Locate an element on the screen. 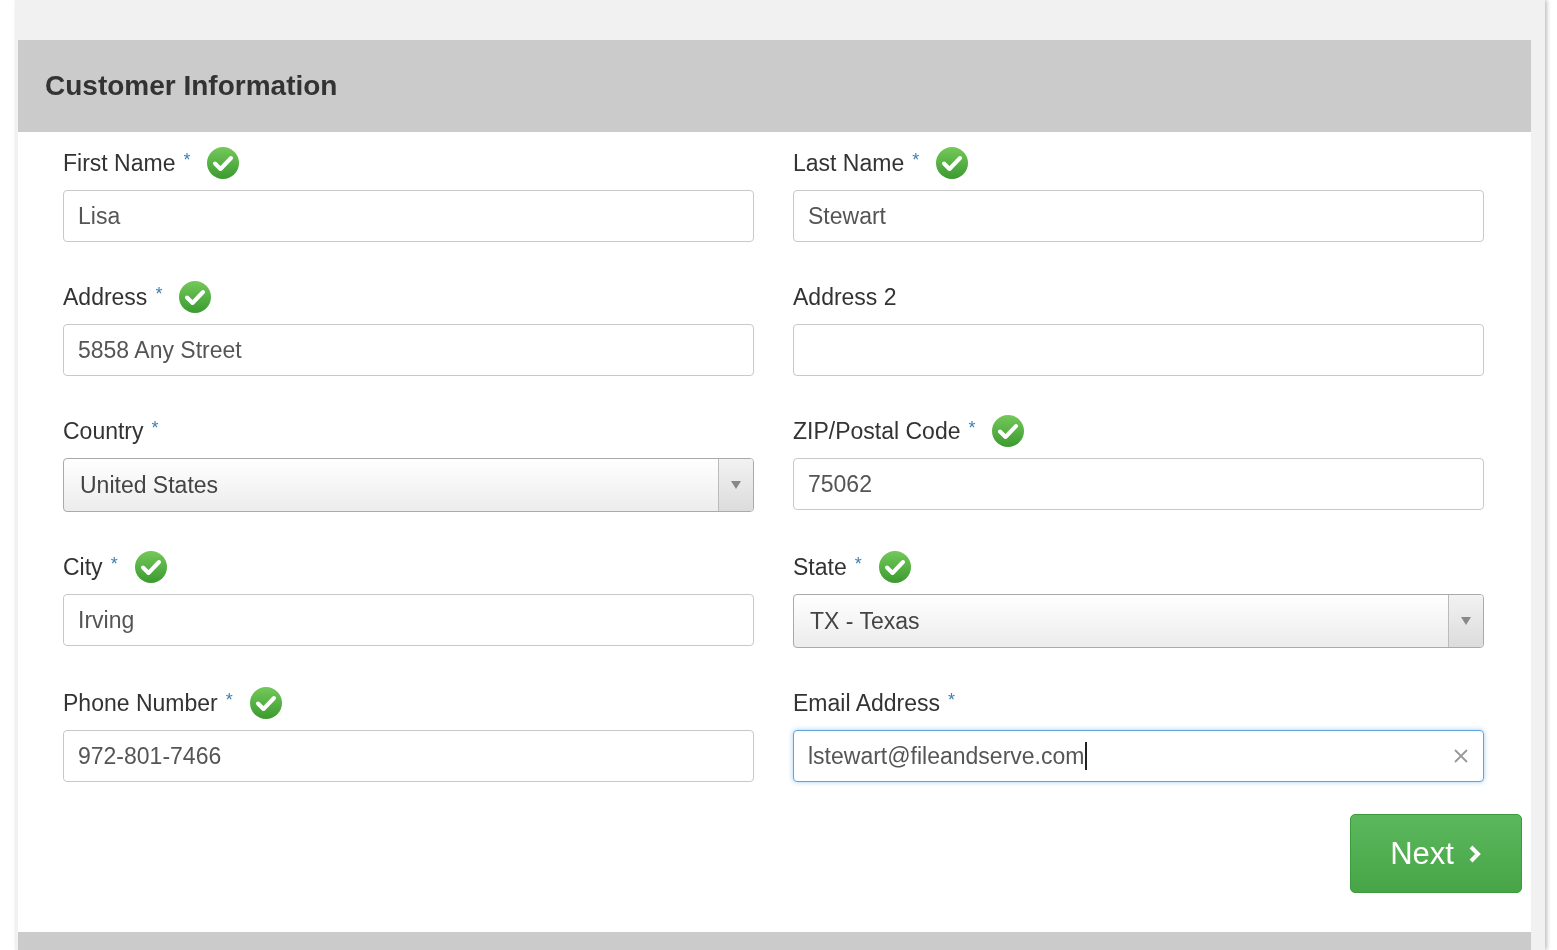 The height and width of the screenshot is (950, 1557). field-label: Country is located at coordinates (103, 431).